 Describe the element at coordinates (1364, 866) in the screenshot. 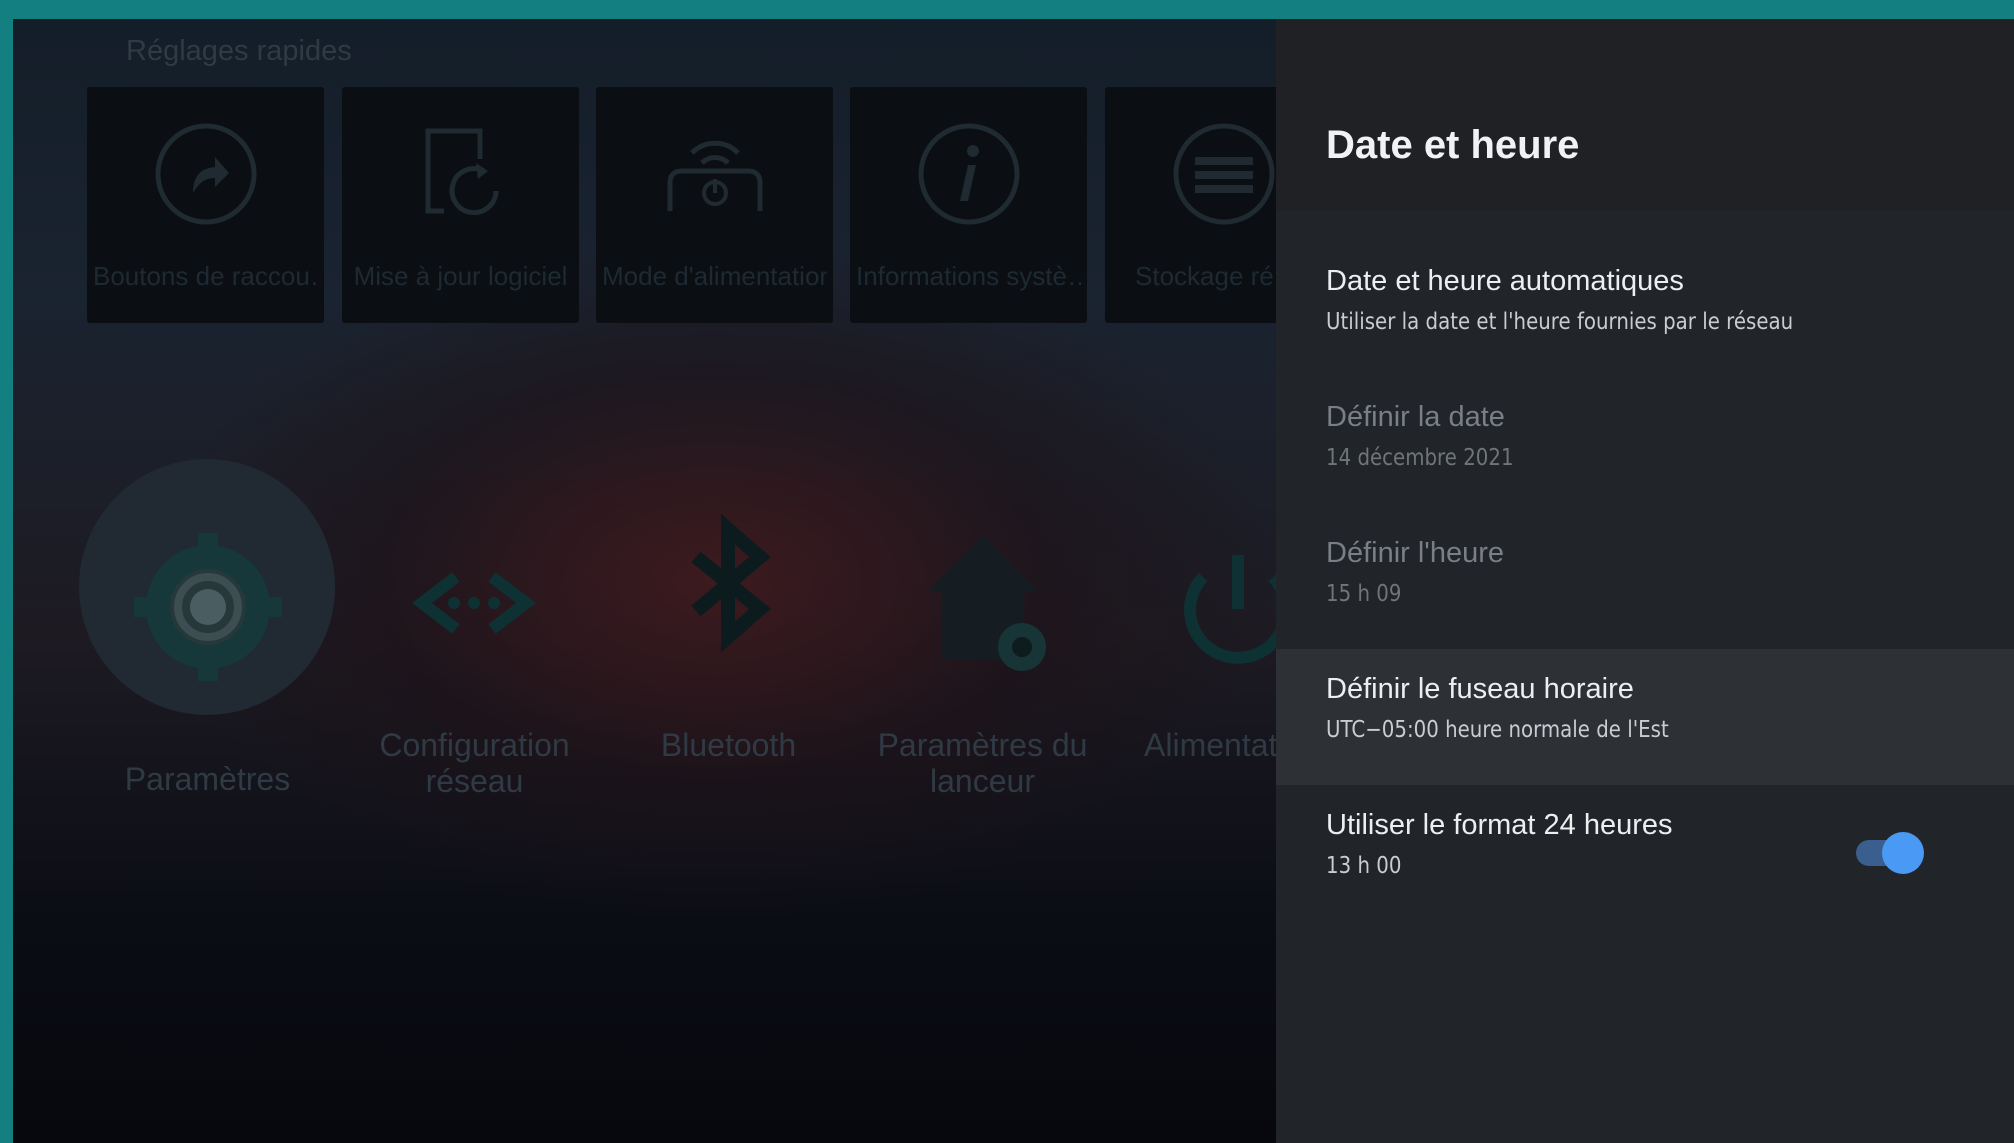

I see `setting-subtitle: 13 h 00` at that location.